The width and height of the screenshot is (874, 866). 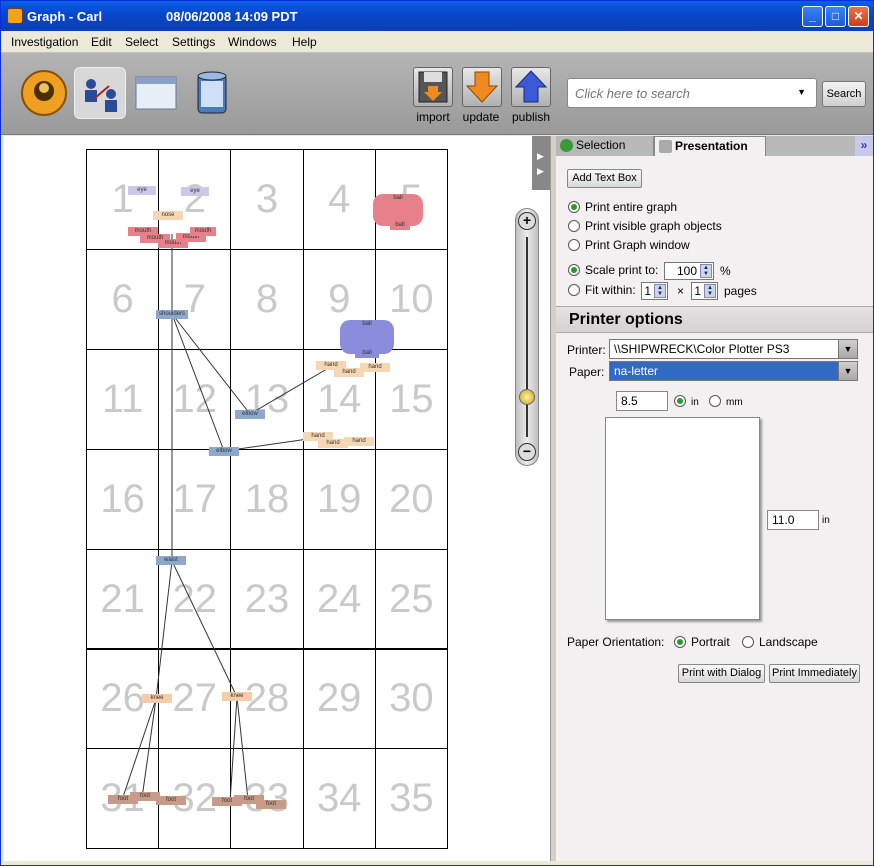 I want to click on radio-print-window: Print Graph window, so click(x=629, y=245).